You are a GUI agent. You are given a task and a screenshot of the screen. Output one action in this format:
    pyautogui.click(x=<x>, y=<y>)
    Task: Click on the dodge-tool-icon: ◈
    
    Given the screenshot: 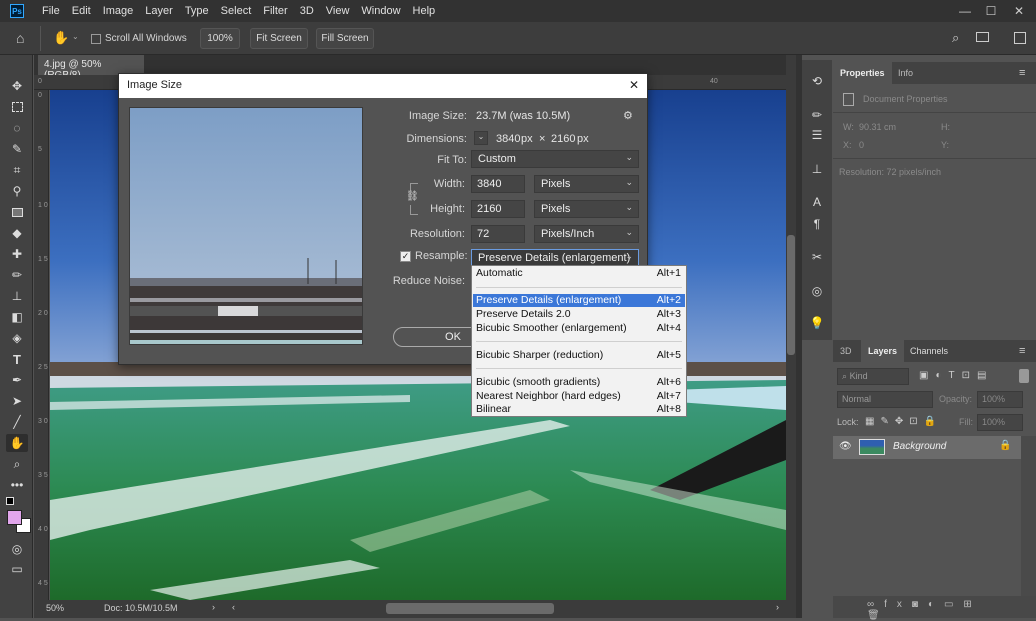 What is the action you would take?
    pyautogui.click(x=17, y=338)
    